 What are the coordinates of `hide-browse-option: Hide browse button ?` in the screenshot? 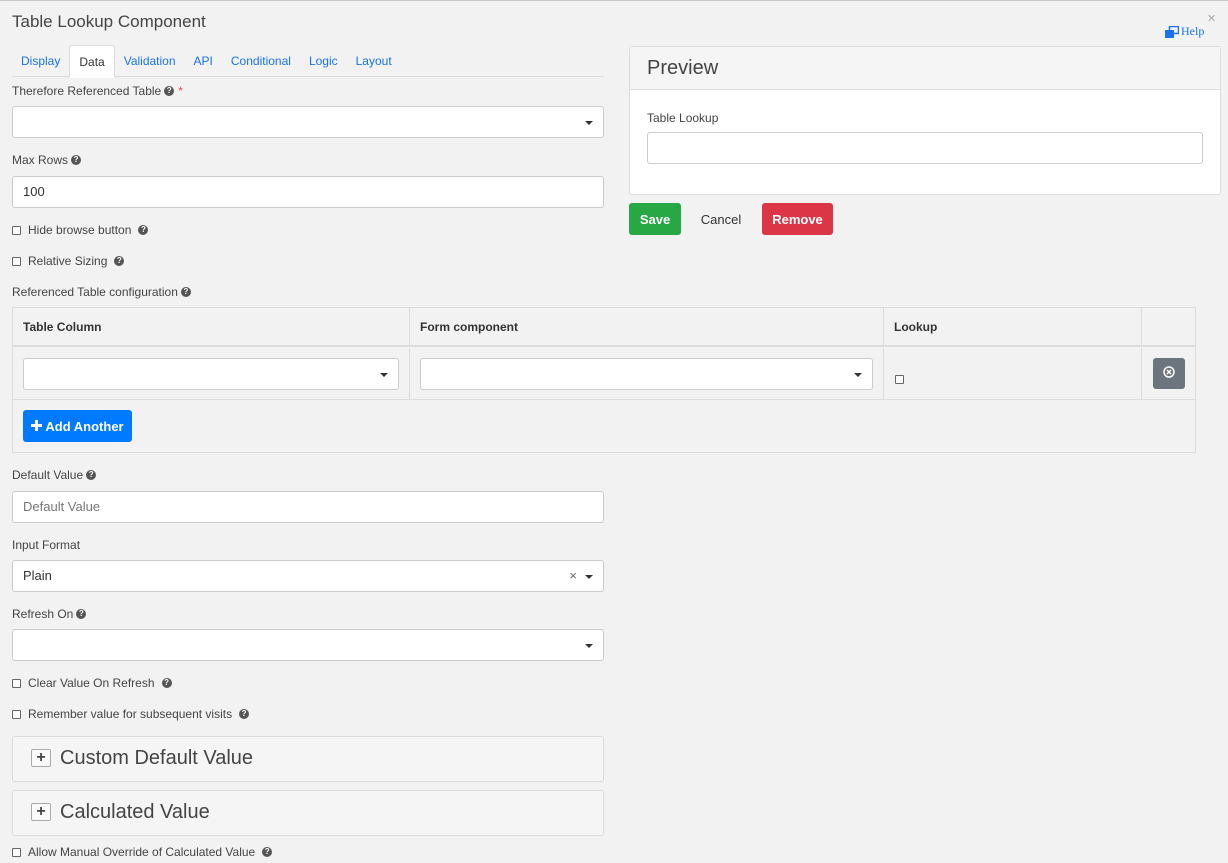 It's located at (80, 230).